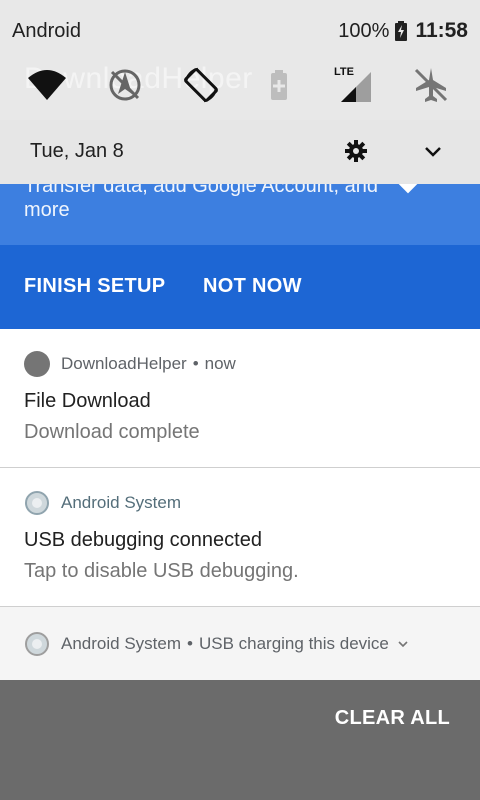 The image size is (480, 800). I want to click on wifi-icon, so click(47, 85).